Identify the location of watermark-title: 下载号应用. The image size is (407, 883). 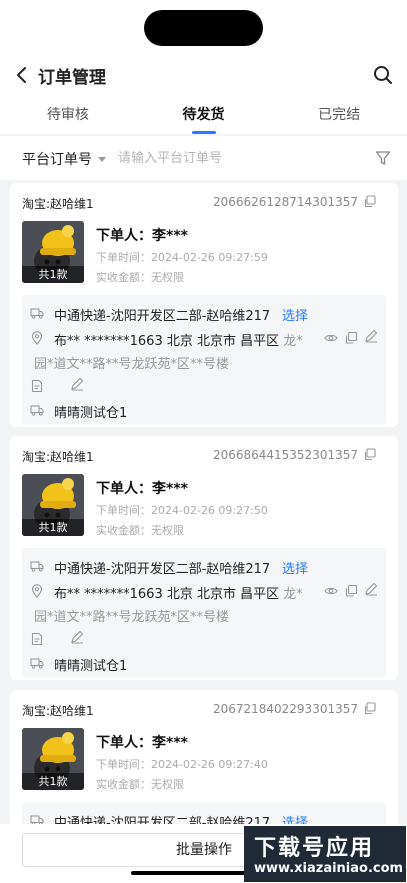
(314, 848).